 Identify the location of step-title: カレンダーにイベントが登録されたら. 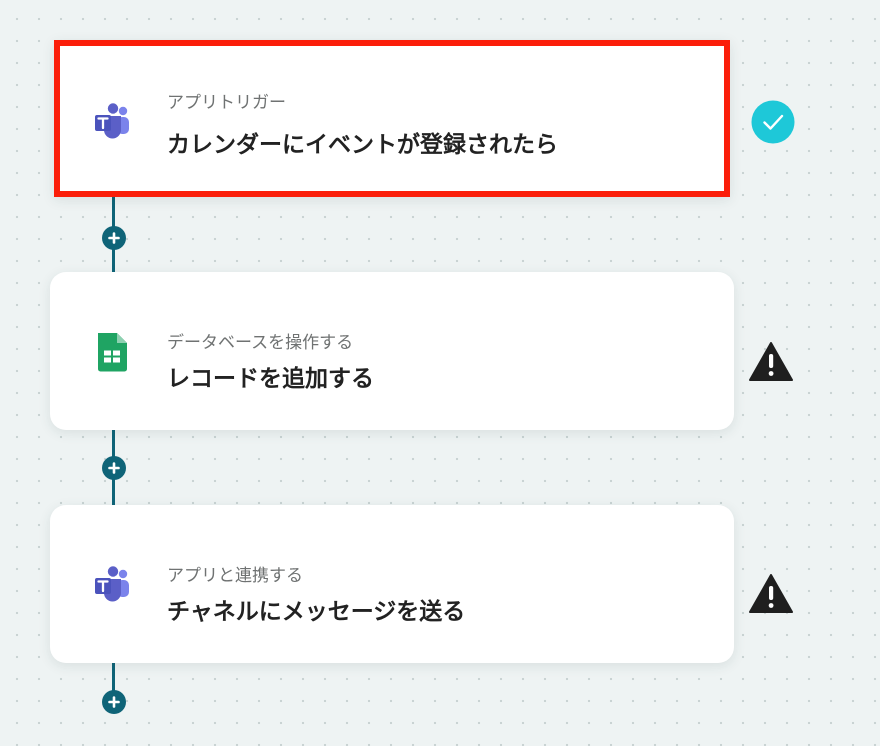
(362, 145).